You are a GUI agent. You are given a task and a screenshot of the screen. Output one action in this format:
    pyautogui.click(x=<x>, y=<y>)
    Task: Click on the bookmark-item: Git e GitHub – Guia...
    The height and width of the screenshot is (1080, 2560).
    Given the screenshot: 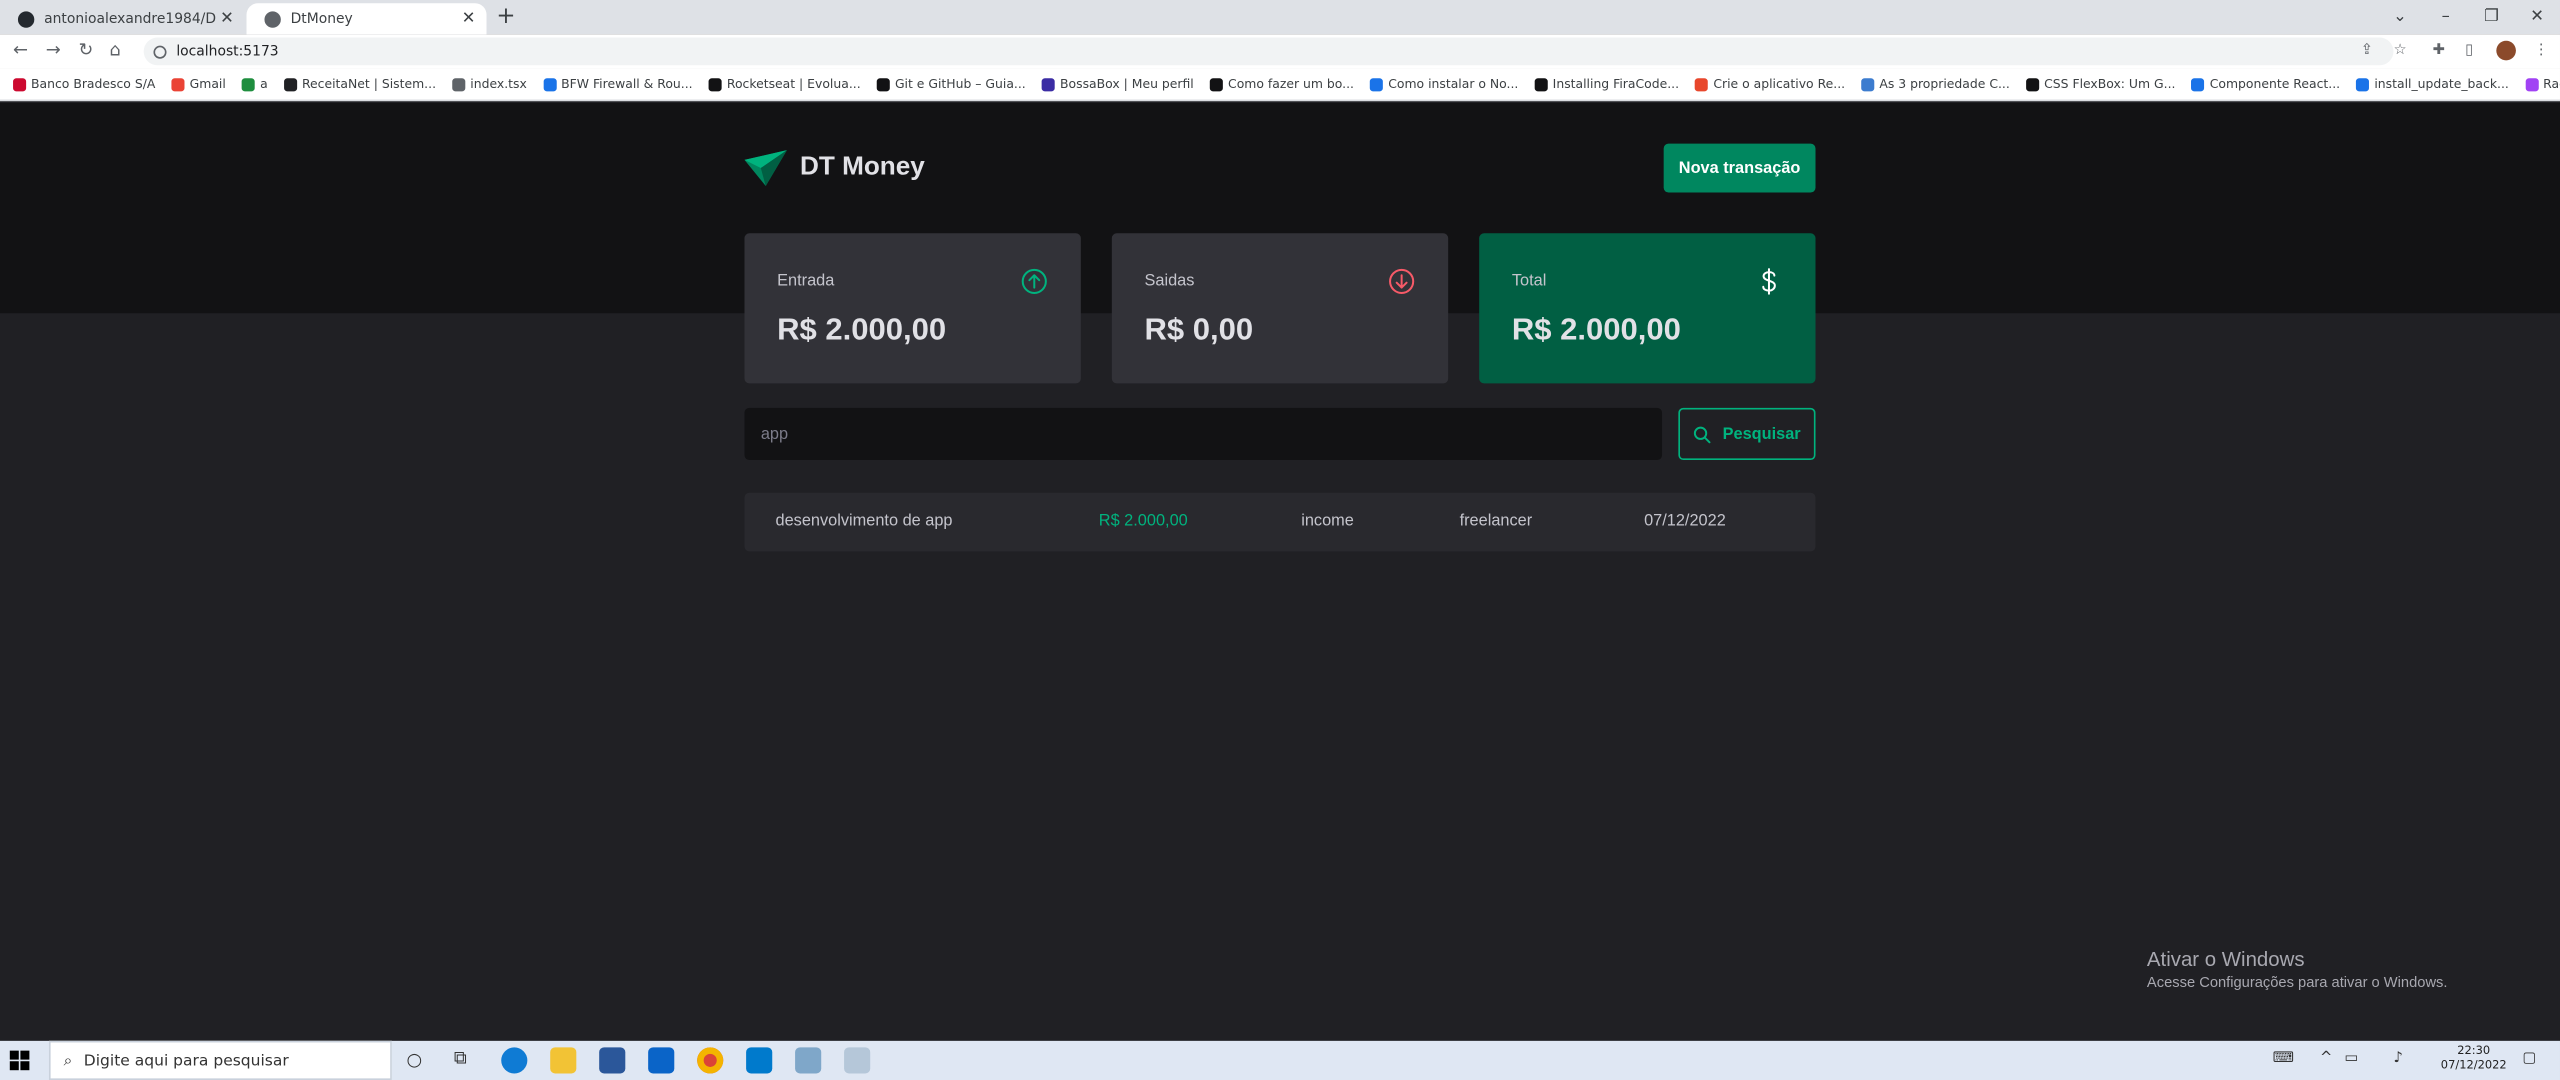 What is the action you would take?
    pyautogui.click(x=951, y=84)
    